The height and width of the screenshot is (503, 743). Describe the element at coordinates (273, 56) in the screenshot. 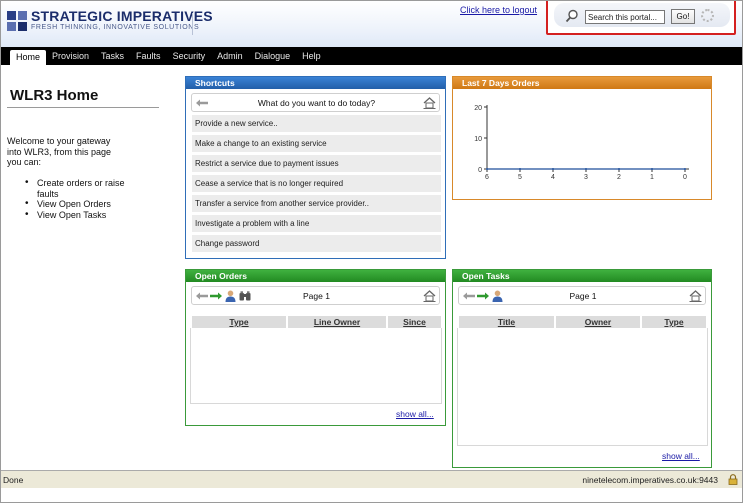

I see `nav-item-dialogue: Dialogue` at that location.